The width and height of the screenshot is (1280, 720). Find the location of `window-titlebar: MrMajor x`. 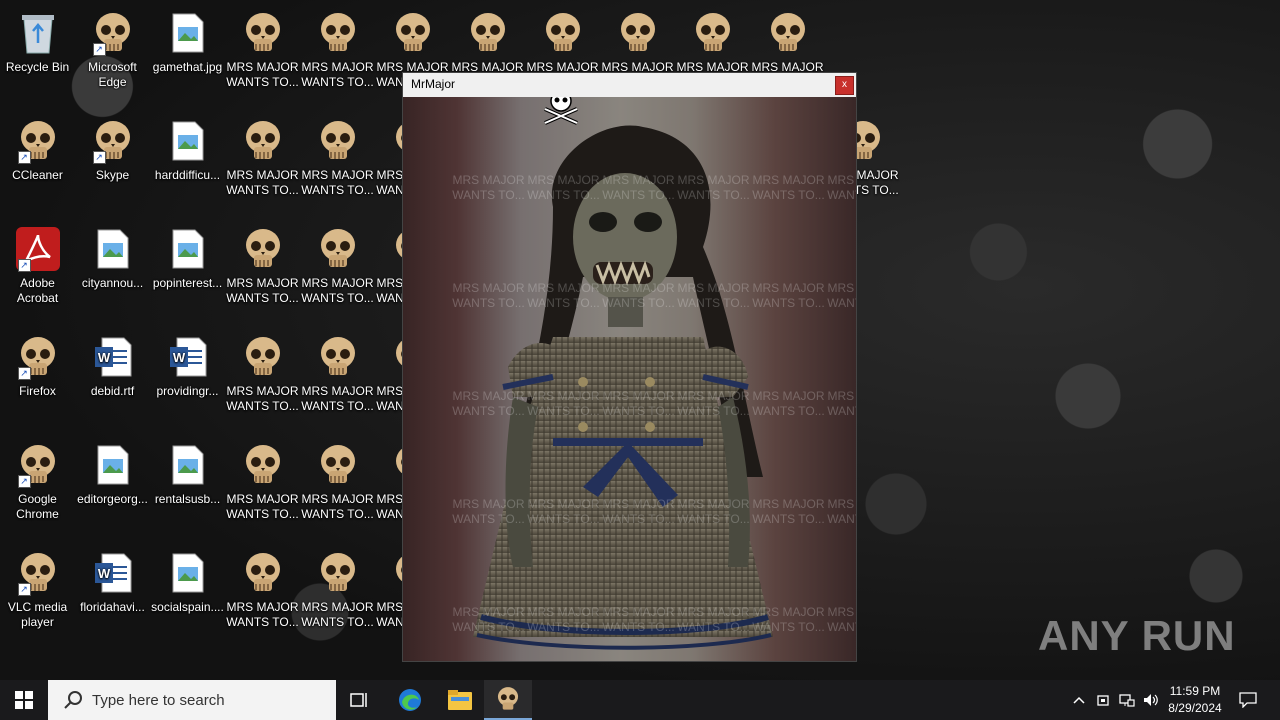

window-titlebar: MrMajor x is located at coordinates (629, 85).